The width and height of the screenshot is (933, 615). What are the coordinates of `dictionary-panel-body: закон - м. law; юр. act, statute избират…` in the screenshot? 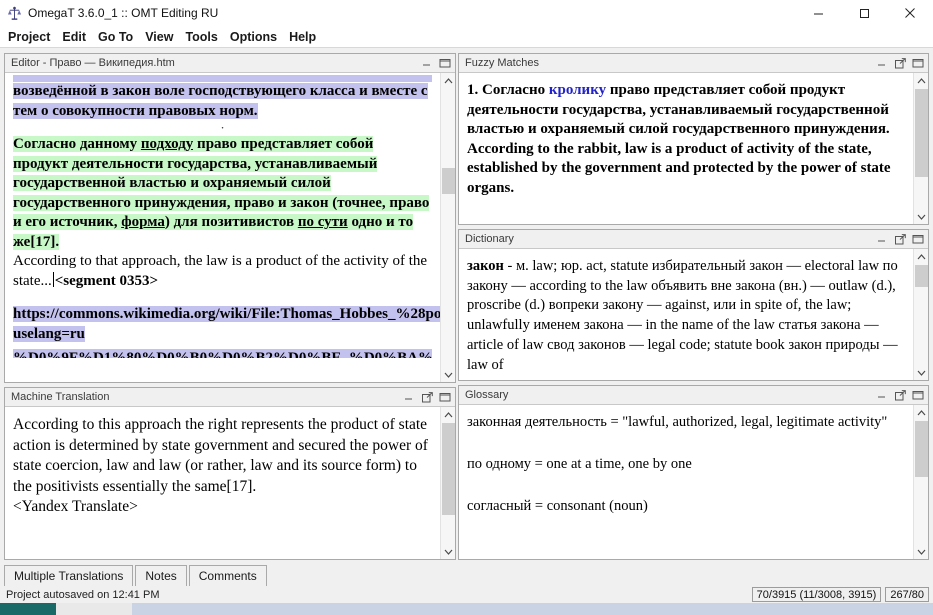 It's located at (693, 314).